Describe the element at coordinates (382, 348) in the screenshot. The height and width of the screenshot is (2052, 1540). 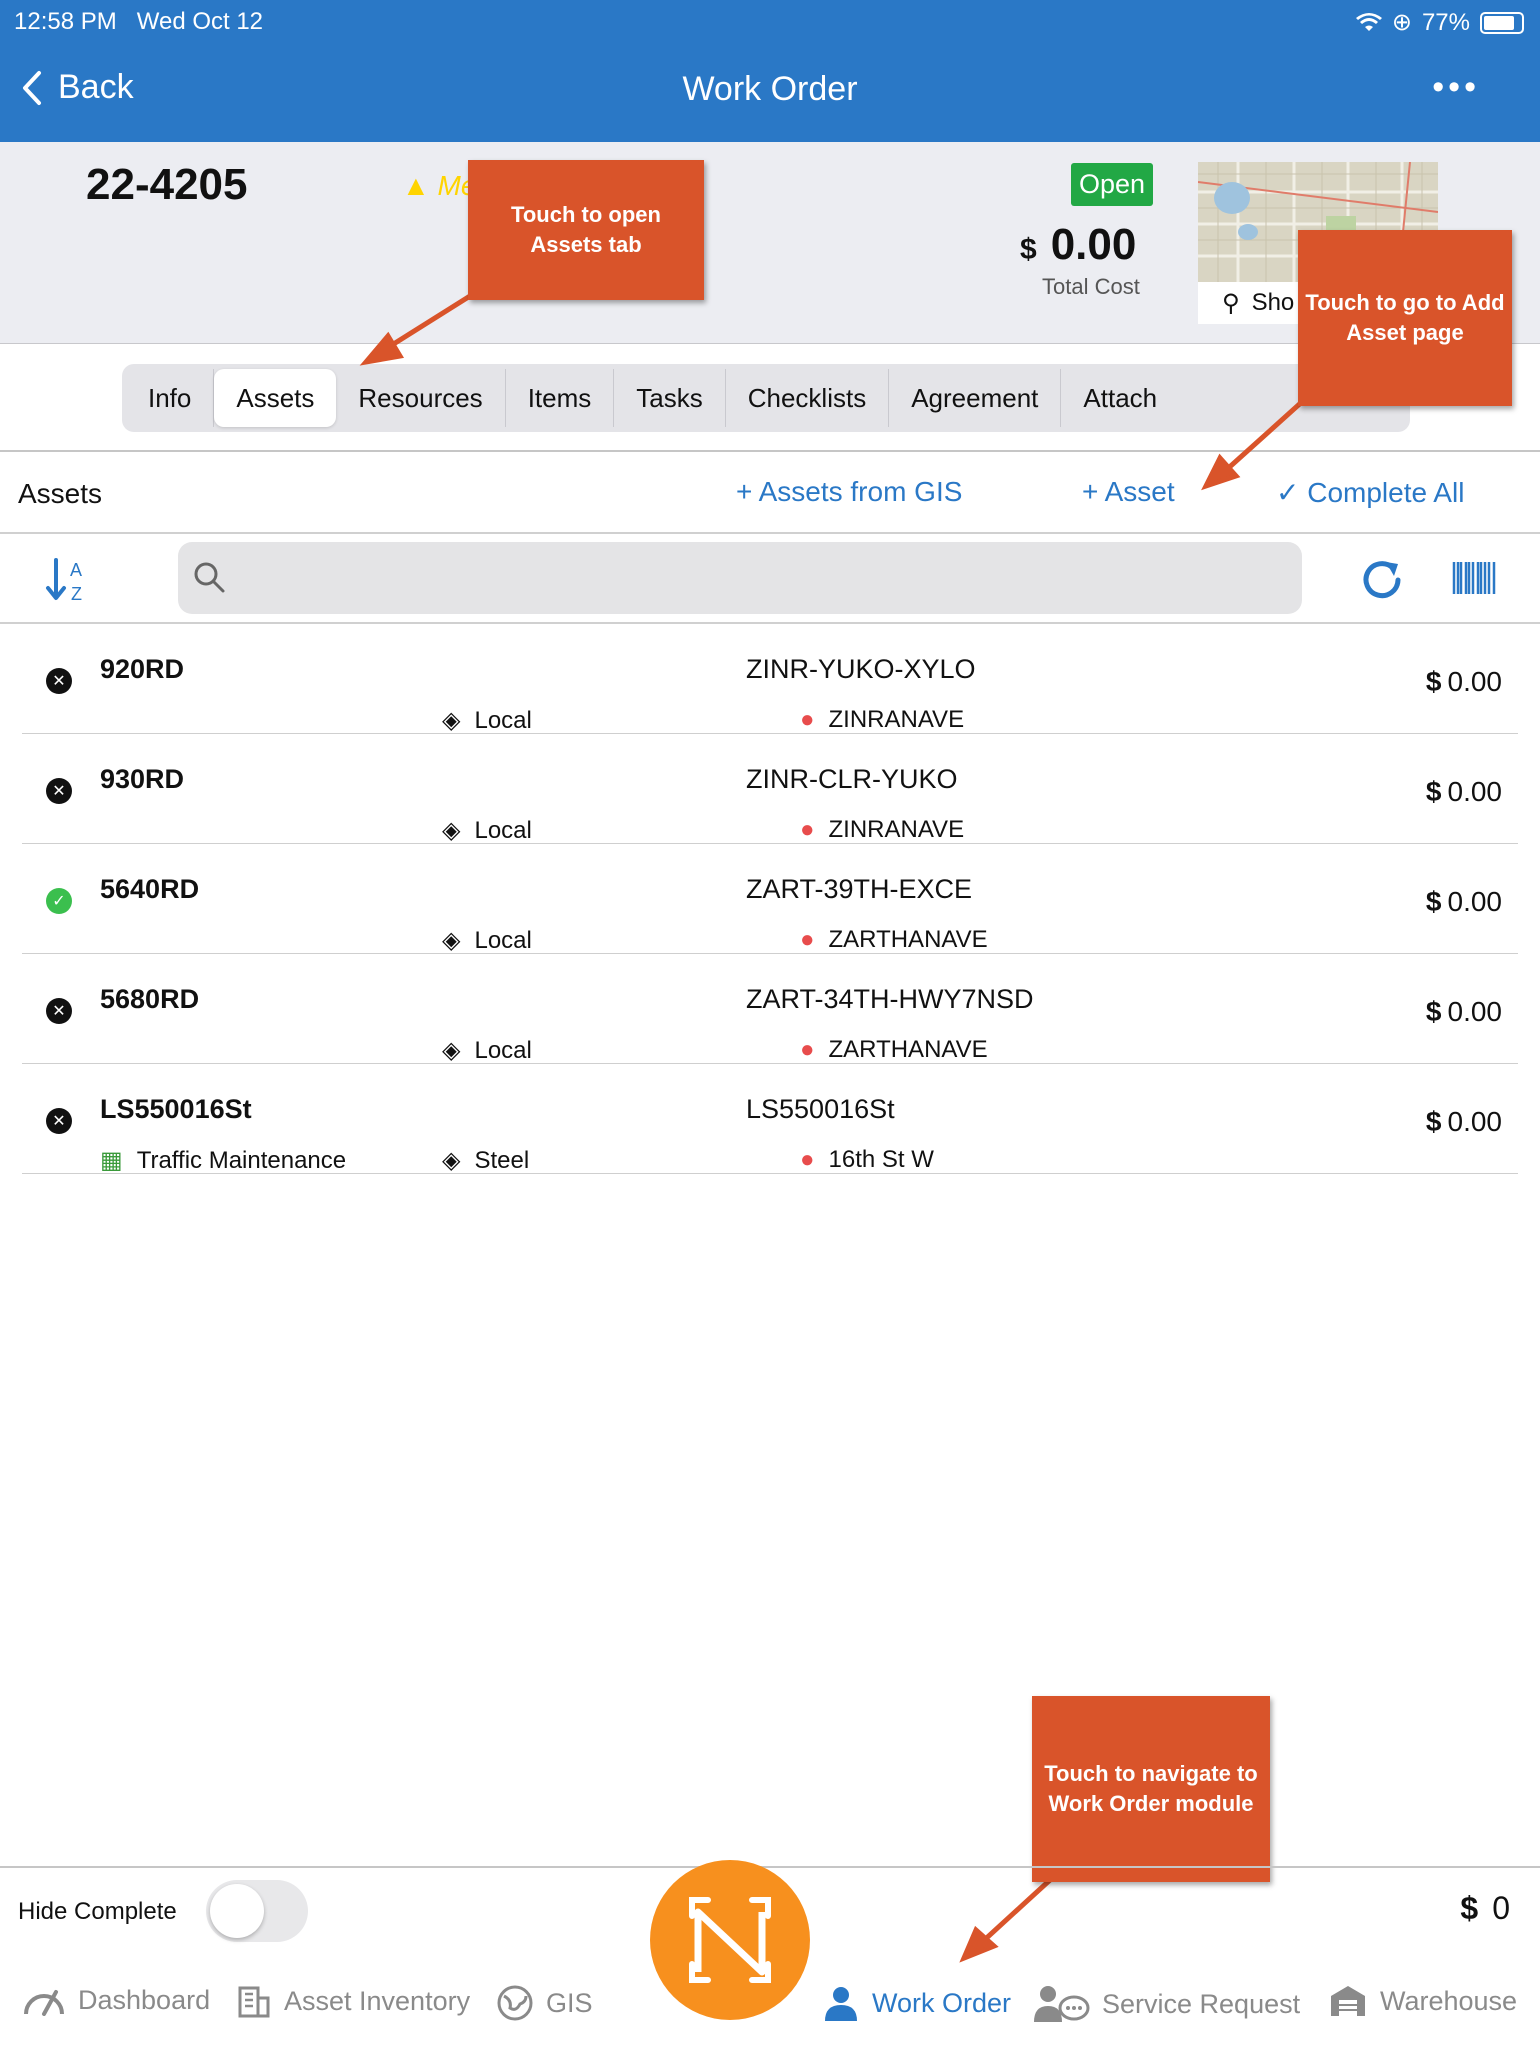
I see `assets-tab-arrowhead` at that location.